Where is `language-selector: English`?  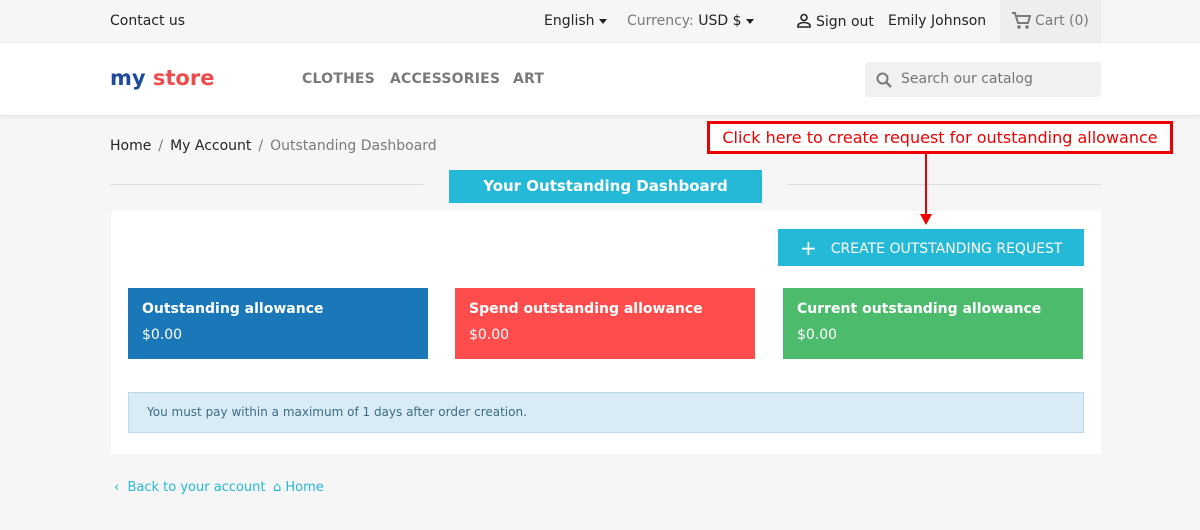
language-selector: English is located at coordinates (575, 21).